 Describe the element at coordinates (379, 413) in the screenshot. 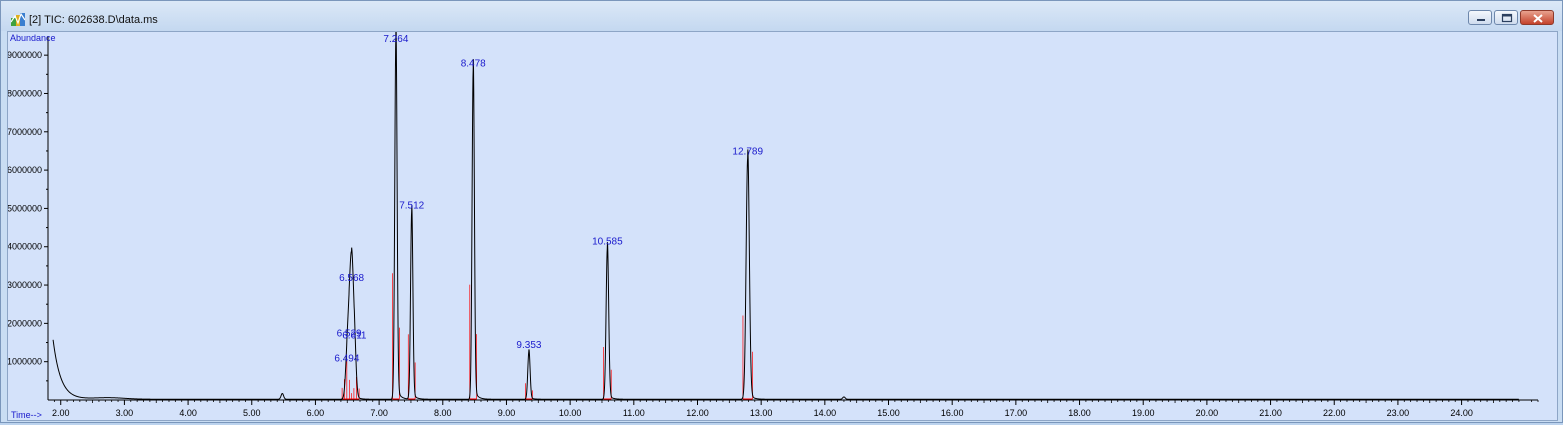

I see `x-tick-label: 7.00` at that location.